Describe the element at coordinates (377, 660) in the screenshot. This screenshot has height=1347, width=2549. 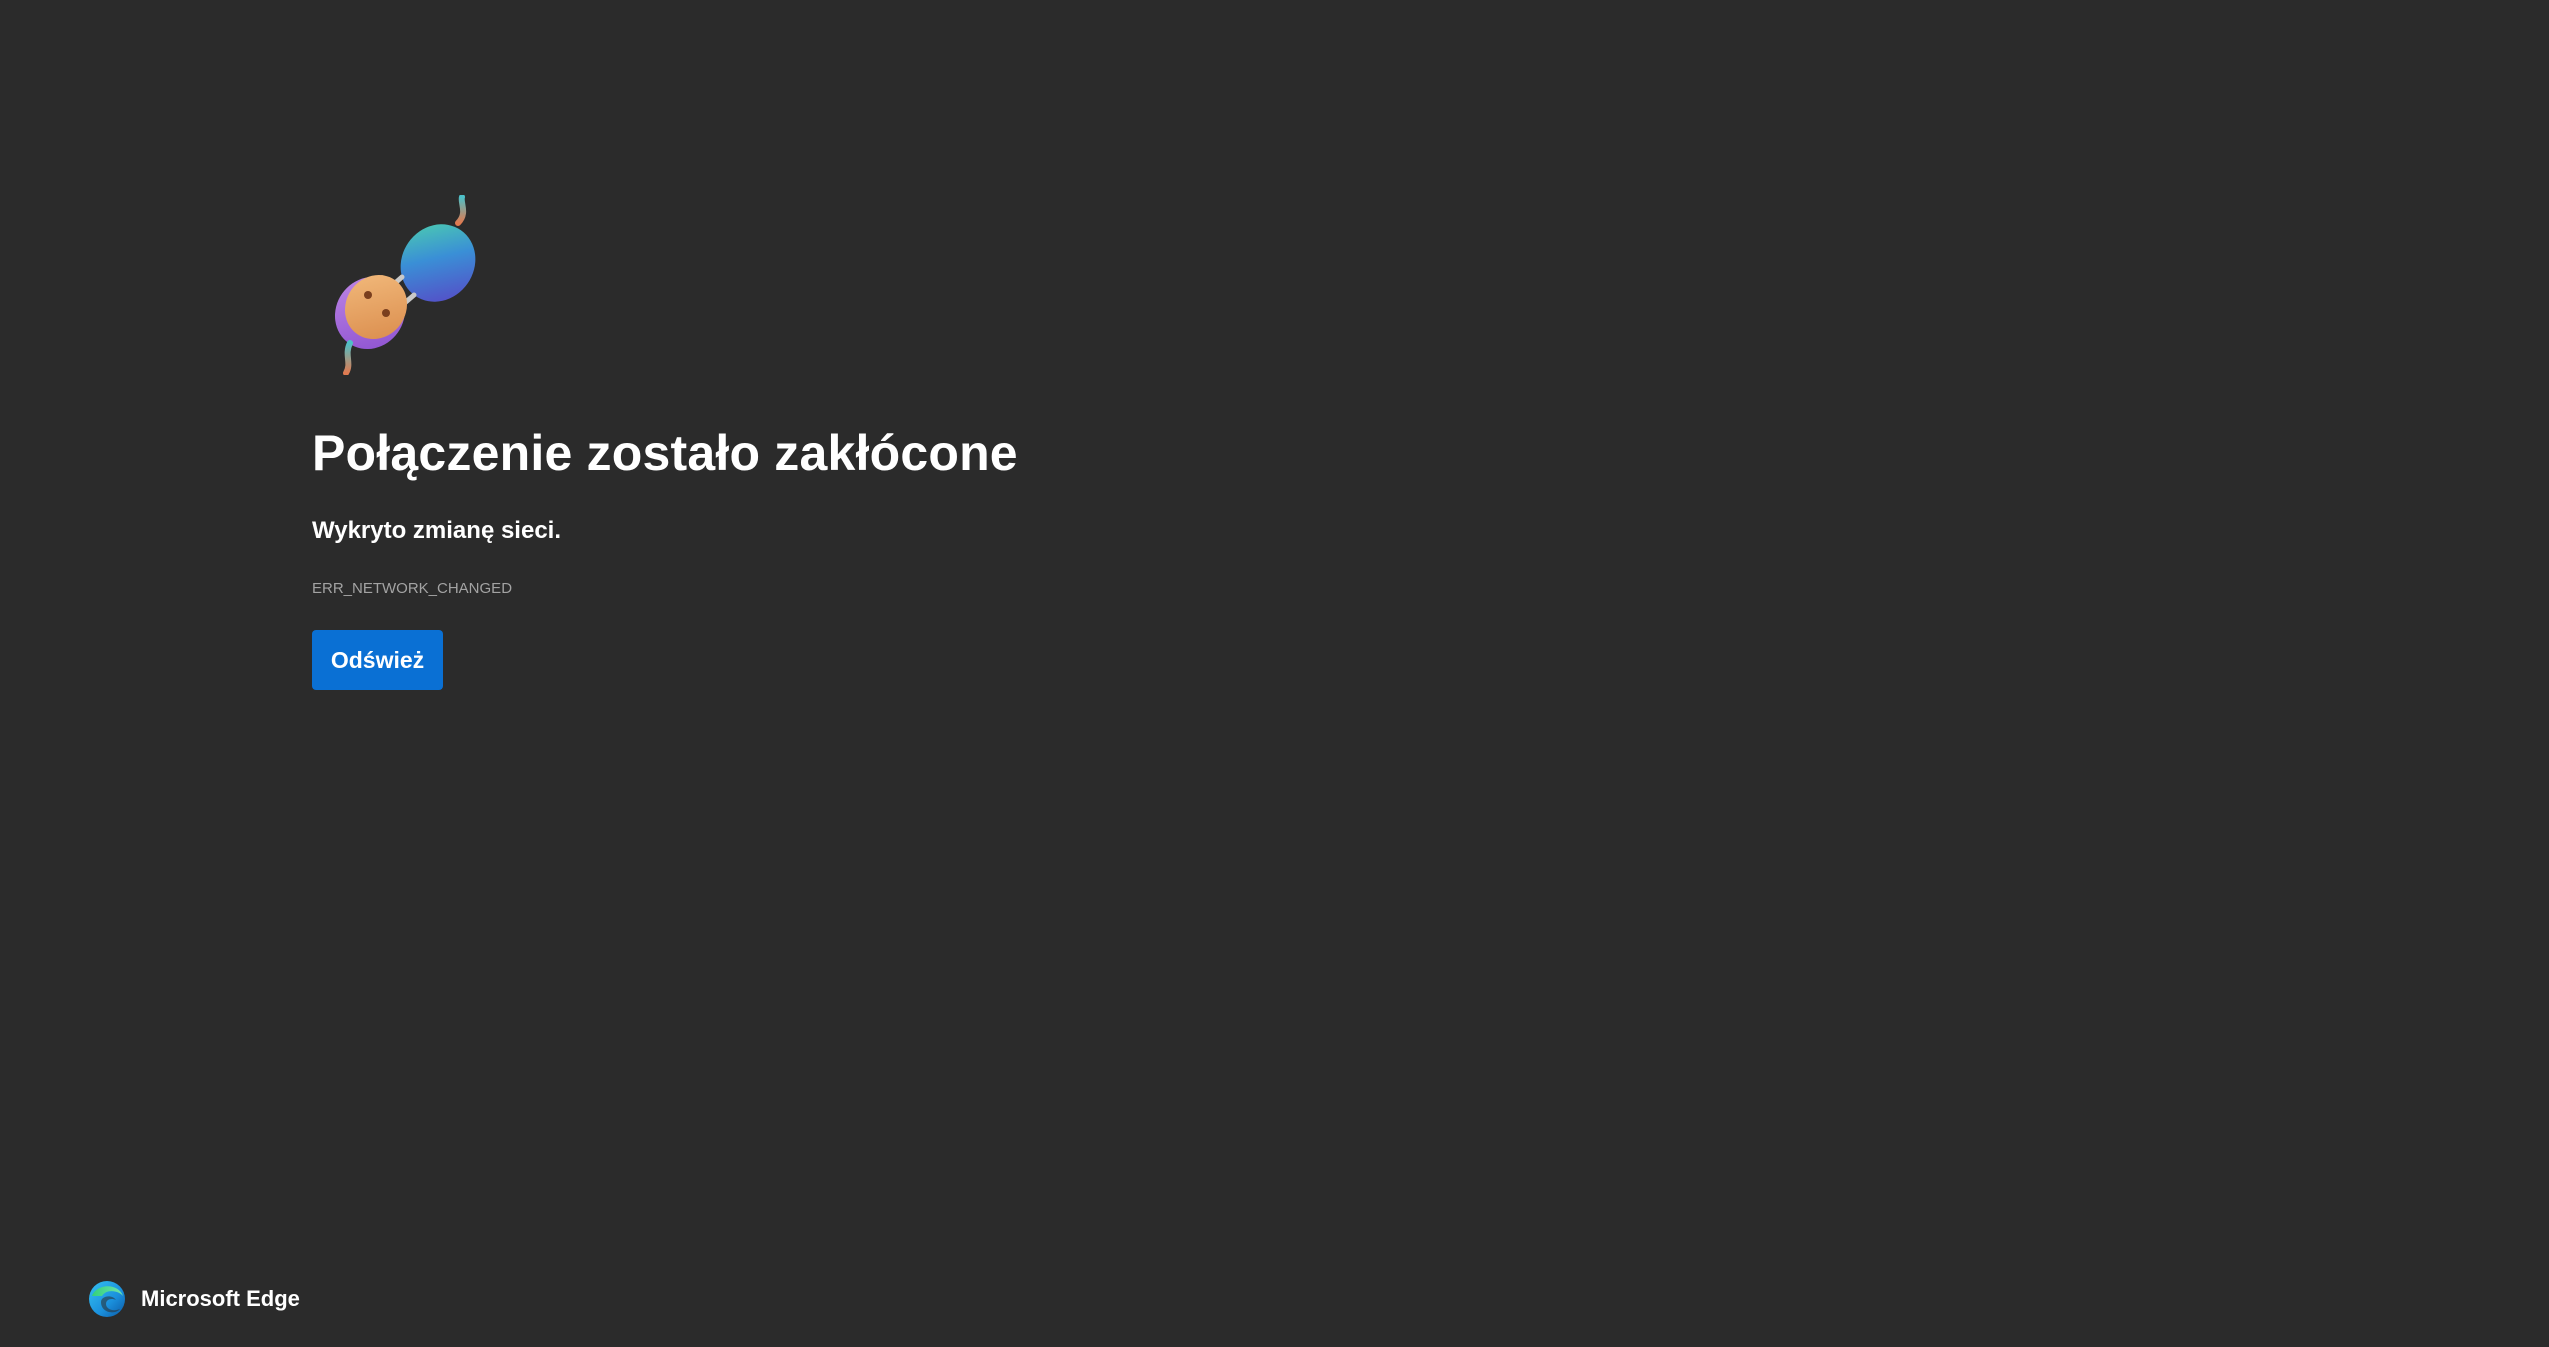
I see `refresh-button: Odśwież` at that location.